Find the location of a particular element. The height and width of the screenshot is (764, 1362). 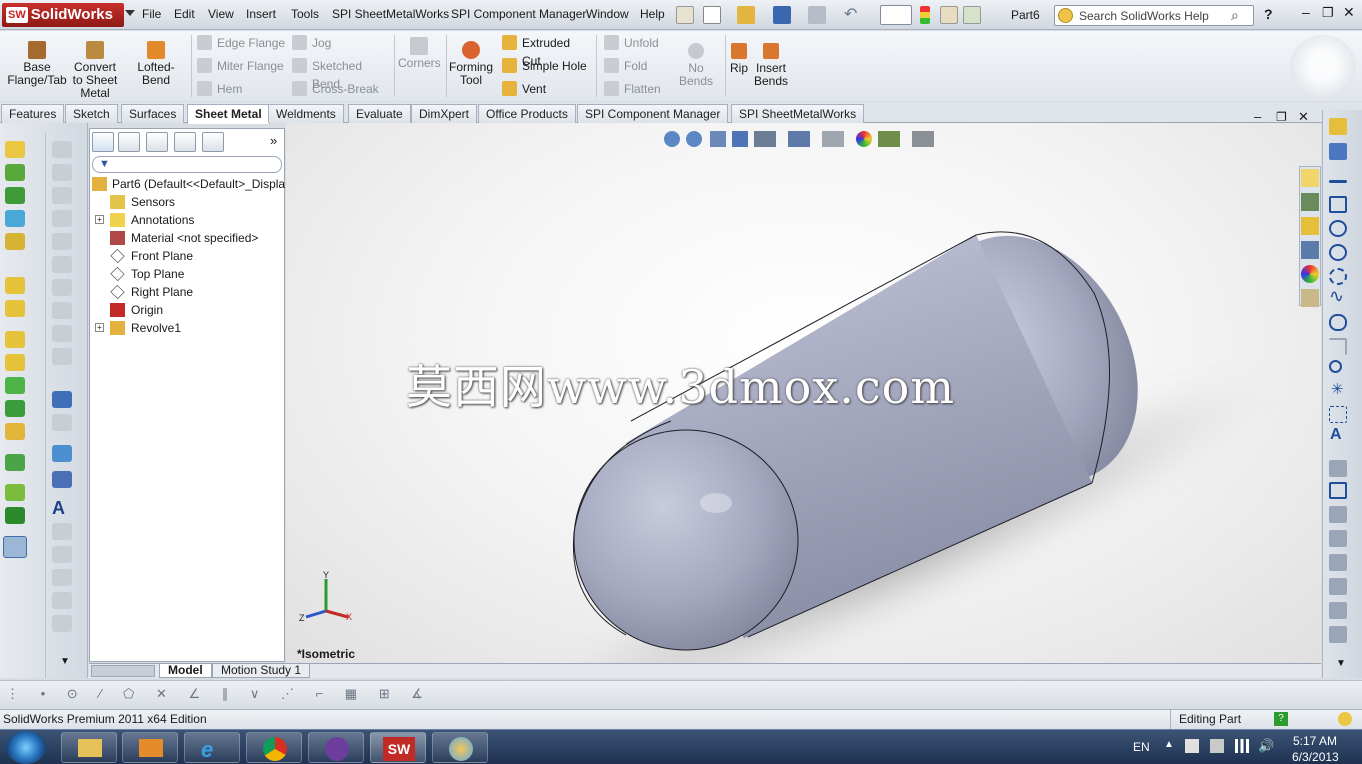

minimize-icon: – is located at coordinates (1306, 12).